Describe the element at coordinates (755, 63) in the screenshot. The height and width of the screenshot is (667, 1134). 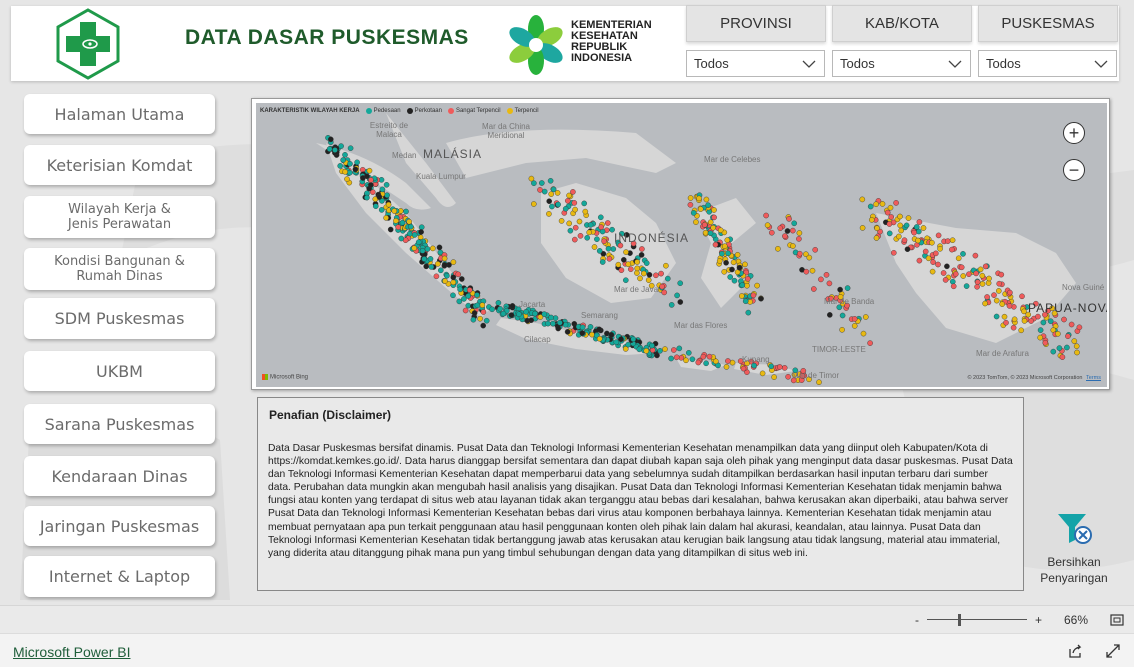
I see `filter-provinsi-dropdown: Todos` at that location.